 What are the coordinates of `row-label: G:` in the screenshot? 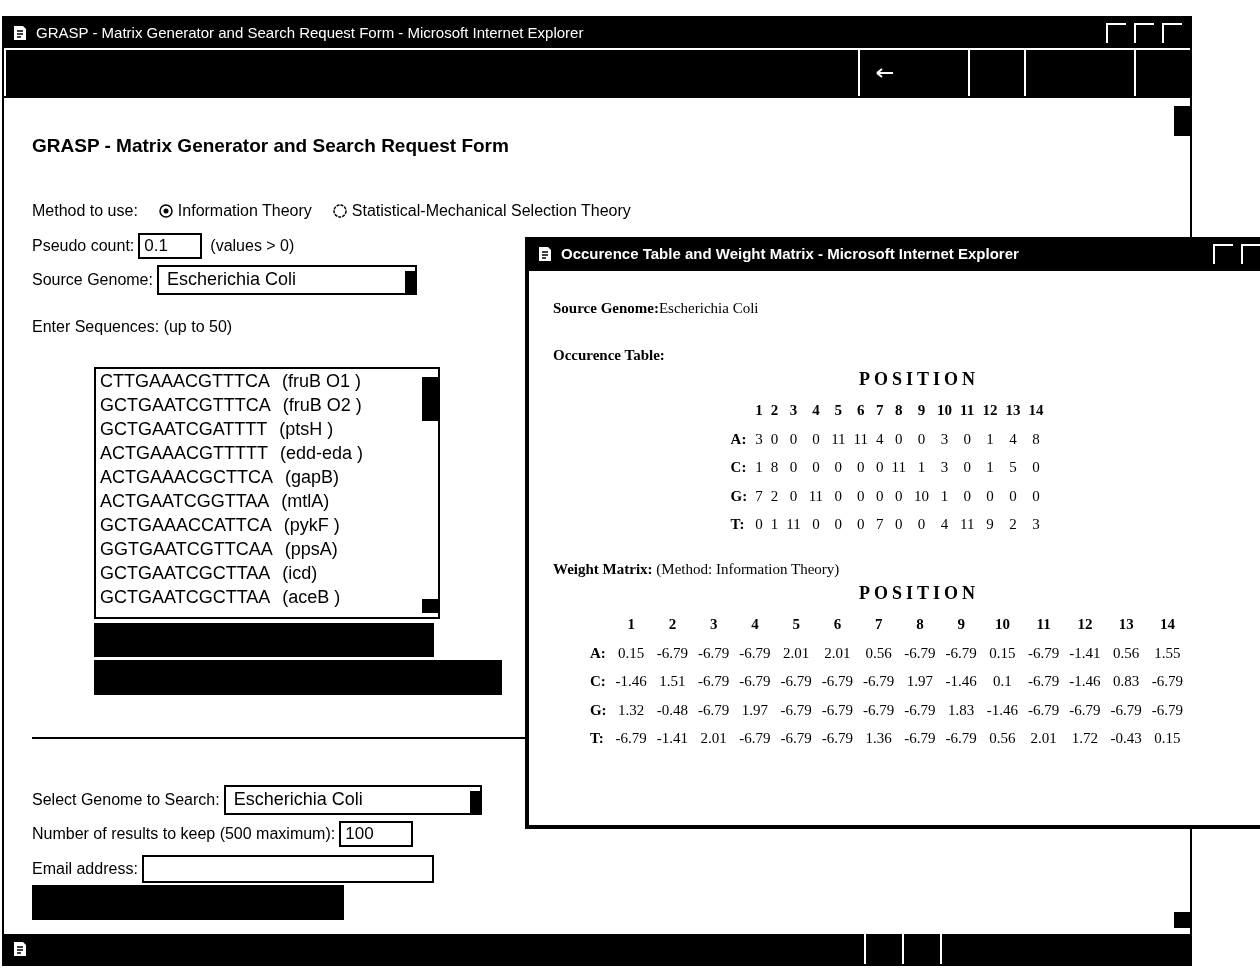 It's located at (739, 496).